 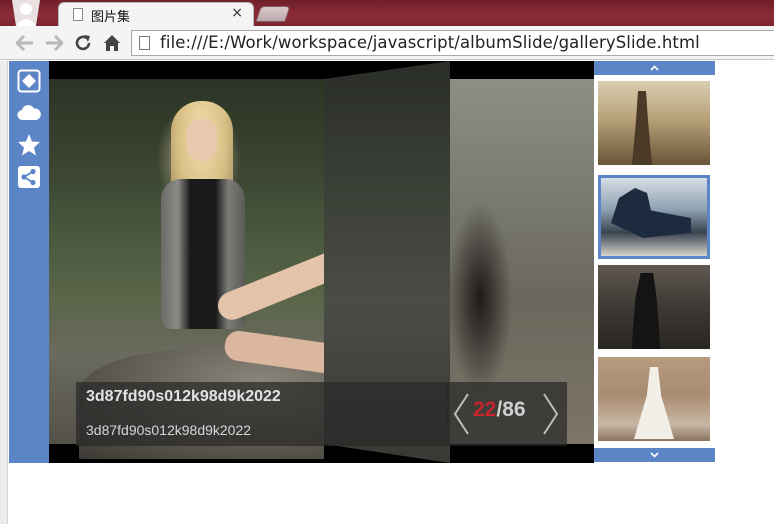 I want to click on cloud-icon, so click(x=29, y=113).